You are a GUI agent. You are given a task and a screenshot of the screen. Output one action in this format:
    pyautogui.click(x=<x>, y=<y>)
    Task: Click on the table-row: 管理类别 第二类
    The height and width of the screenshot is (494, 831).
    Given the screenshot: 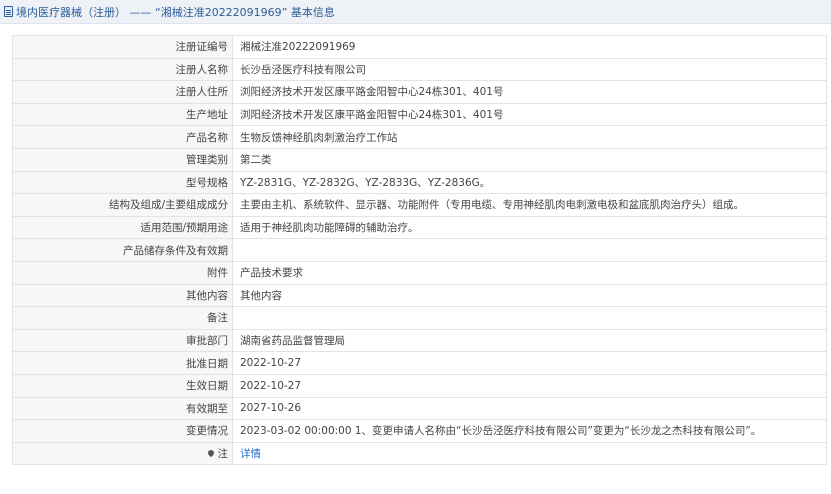 What is the action you would take?
    pyautogui.click(x=419, y=159)
    